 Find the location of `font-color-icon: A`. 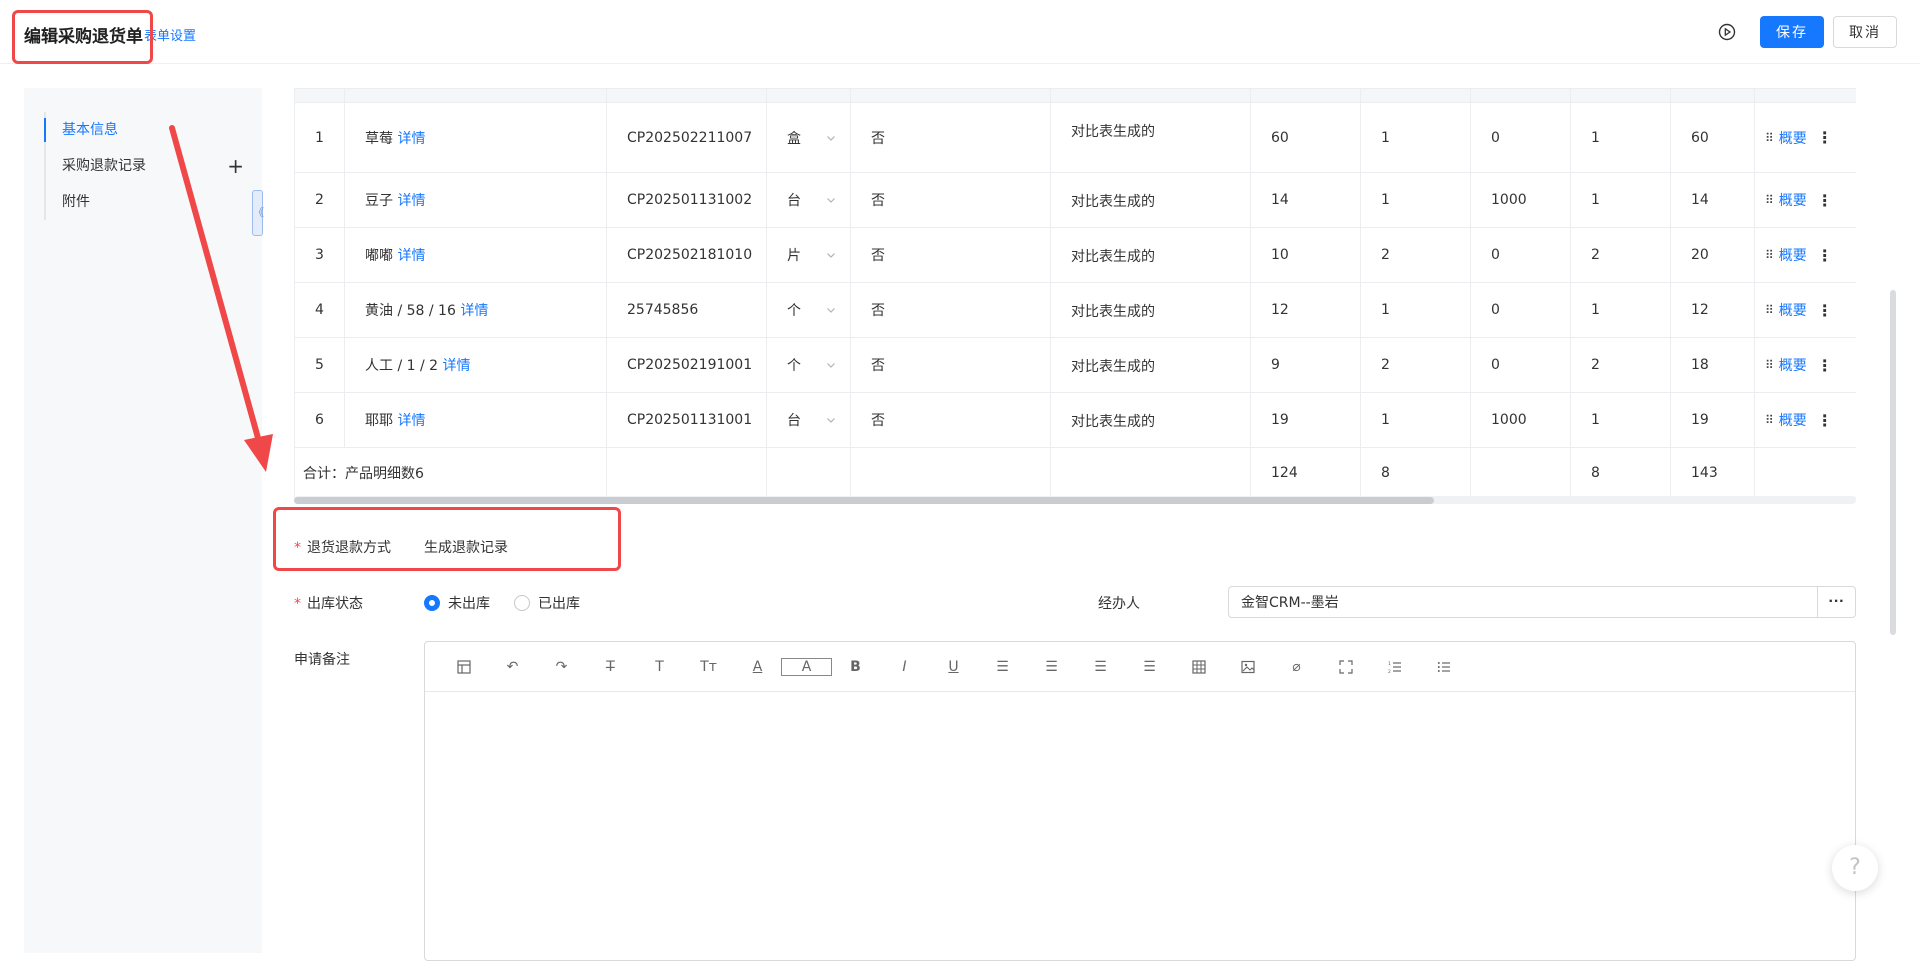

font-color-icon: A is located at coordinates (757, 667).